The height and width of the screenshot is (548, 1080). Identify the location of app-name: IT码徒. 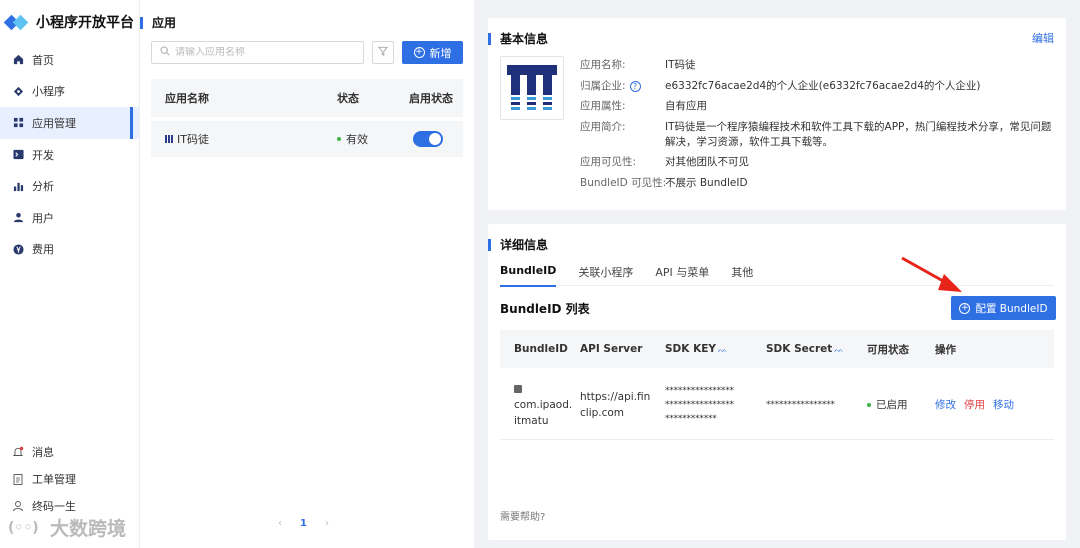
(193, 139).